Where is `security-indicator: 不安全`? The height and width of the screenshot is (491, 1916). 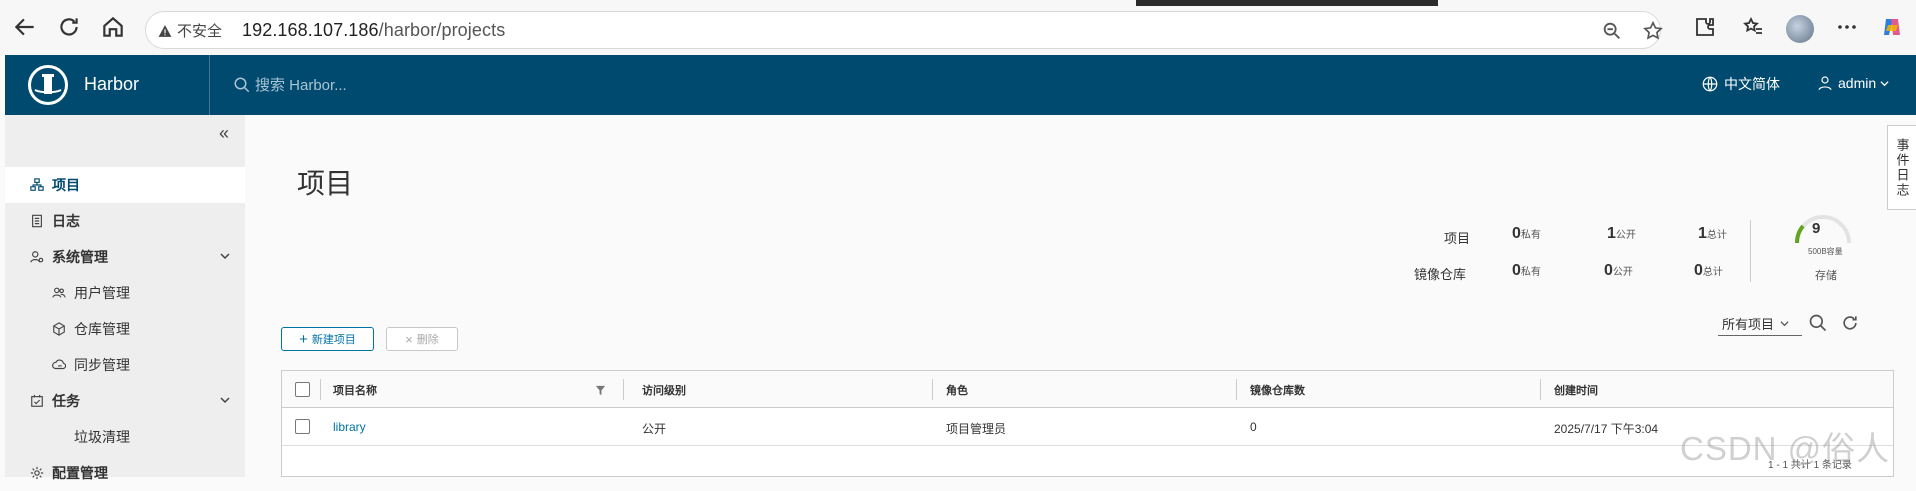
security-indicator: 不安全 is located at coordinates (190, 30).